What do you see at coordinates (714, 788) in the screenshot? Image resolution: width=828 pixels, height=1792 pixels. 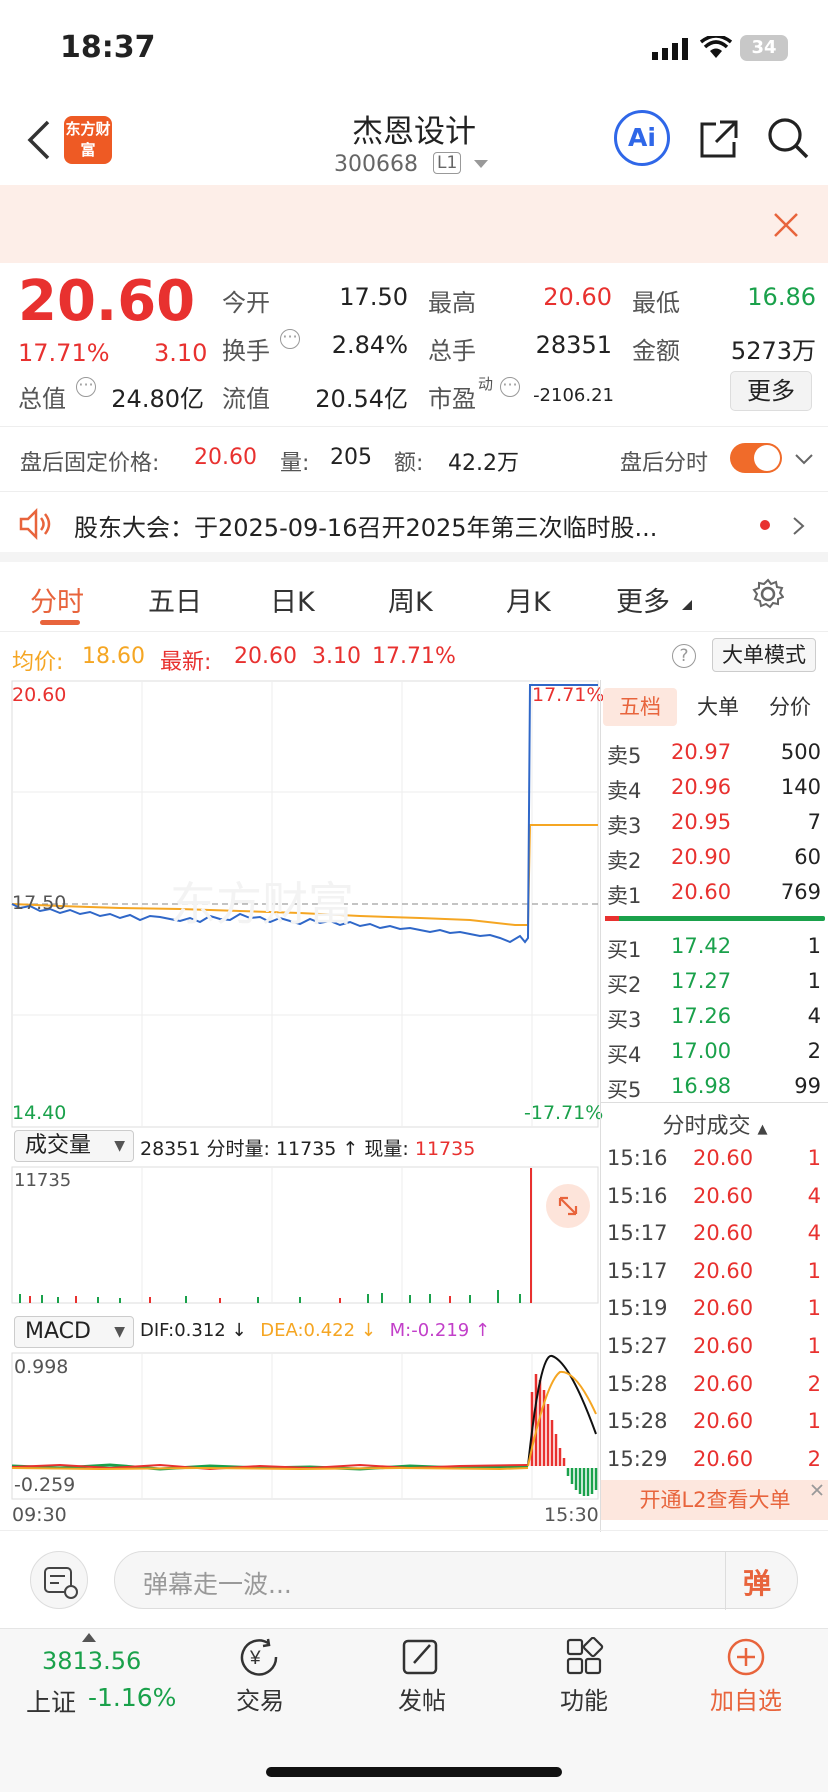 I see `ask-row: 卖4 20.96 140` at bounding box center [714, 788].